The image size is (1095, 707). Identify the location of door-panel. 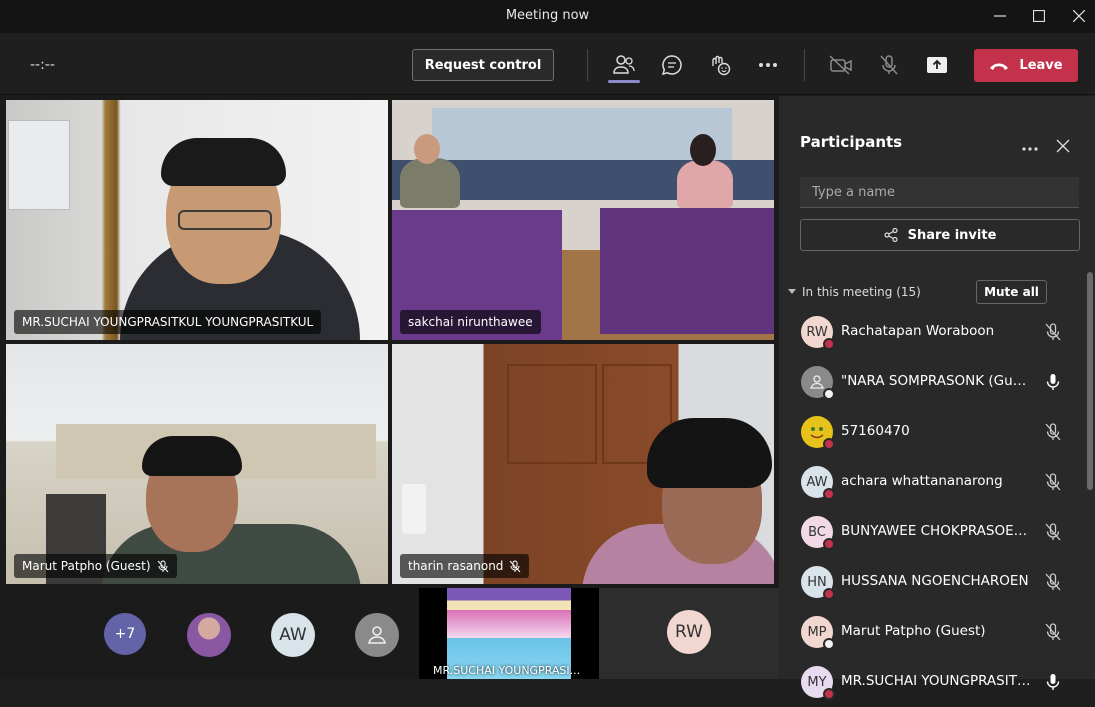
(552, 414).